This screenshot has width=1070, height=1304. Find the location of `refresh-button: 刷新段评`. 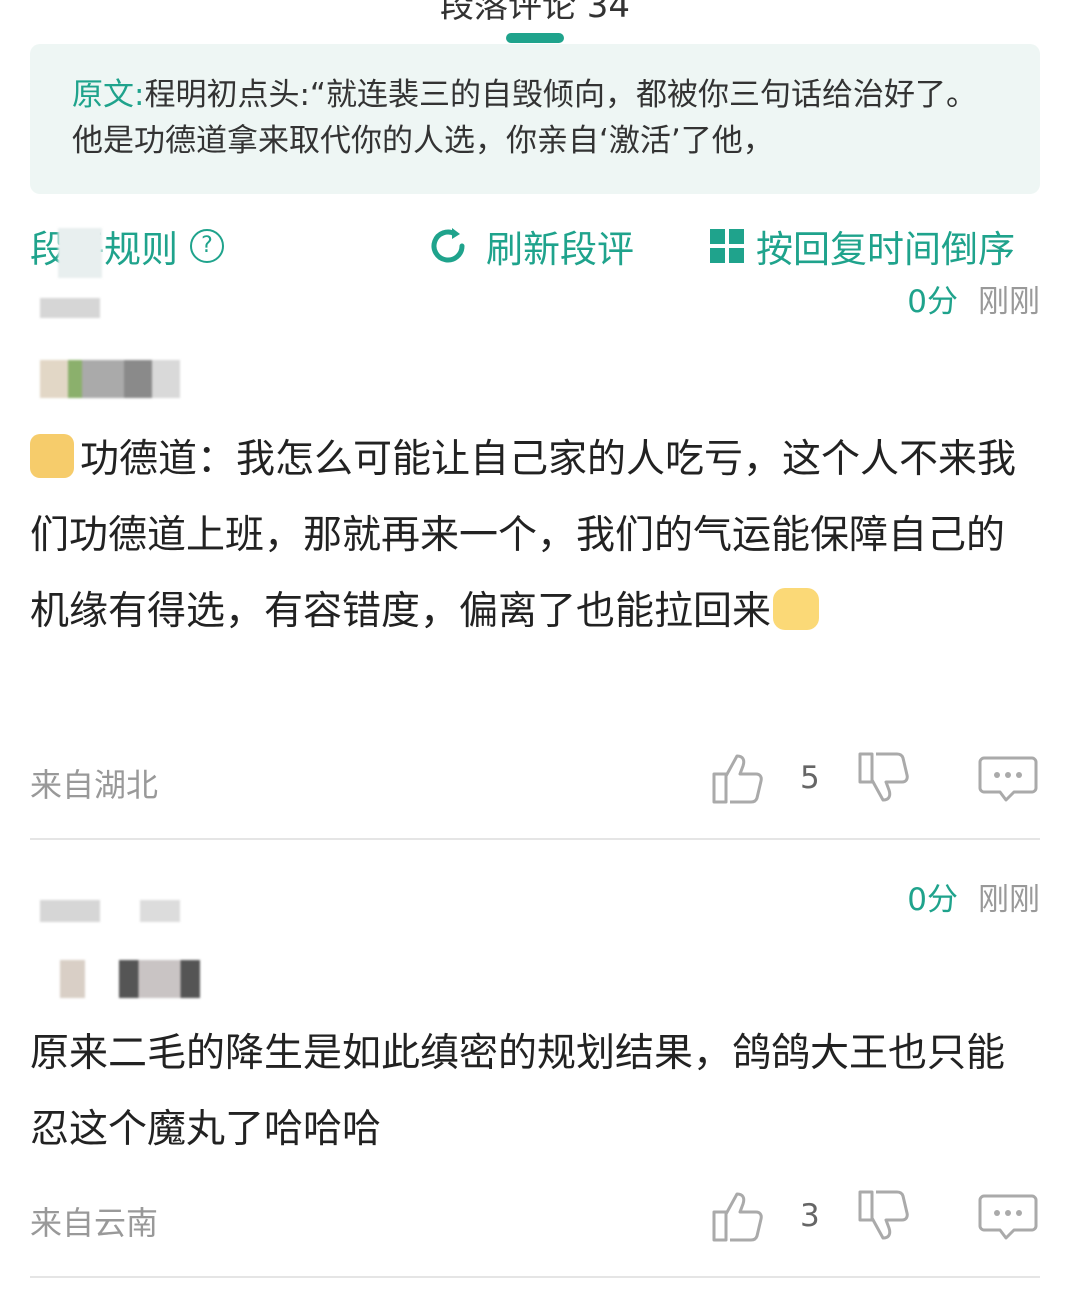

refresh-button: 刷新段评 is located at coordinates (531, 246).